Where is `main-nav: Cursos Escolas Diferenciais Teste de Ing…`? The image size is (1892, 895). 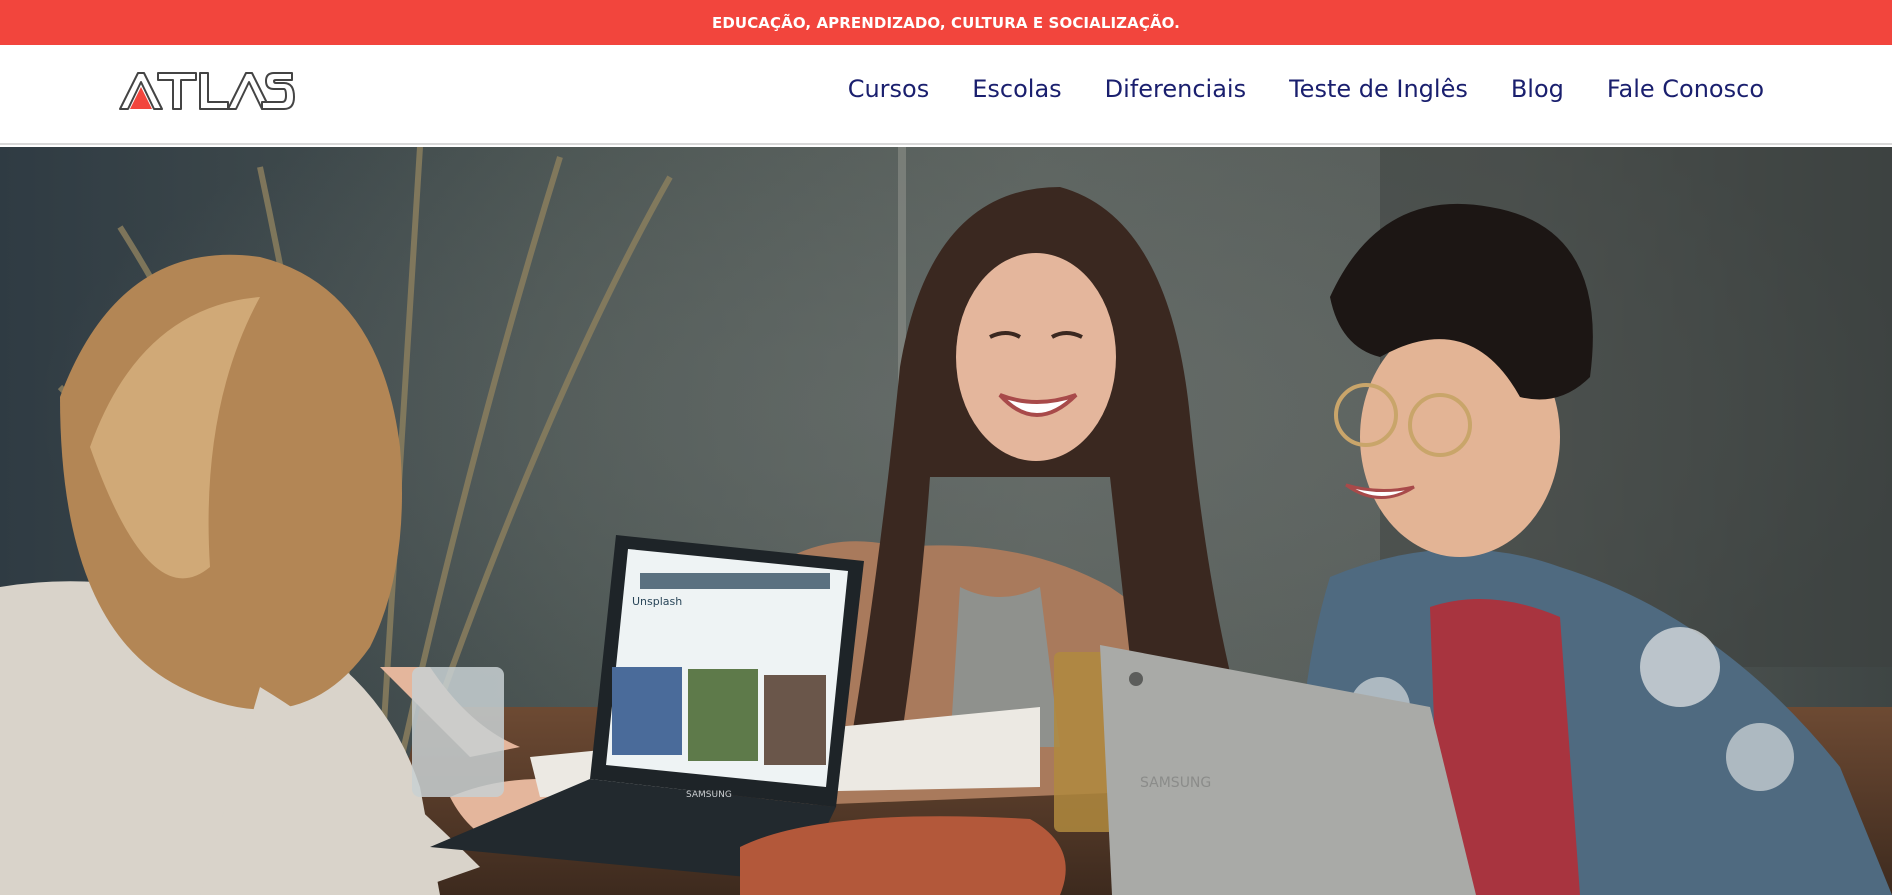 main-nav: Cursos Escolas Diferenciais Teste de Ing… is located at coordinates (1306, 89).